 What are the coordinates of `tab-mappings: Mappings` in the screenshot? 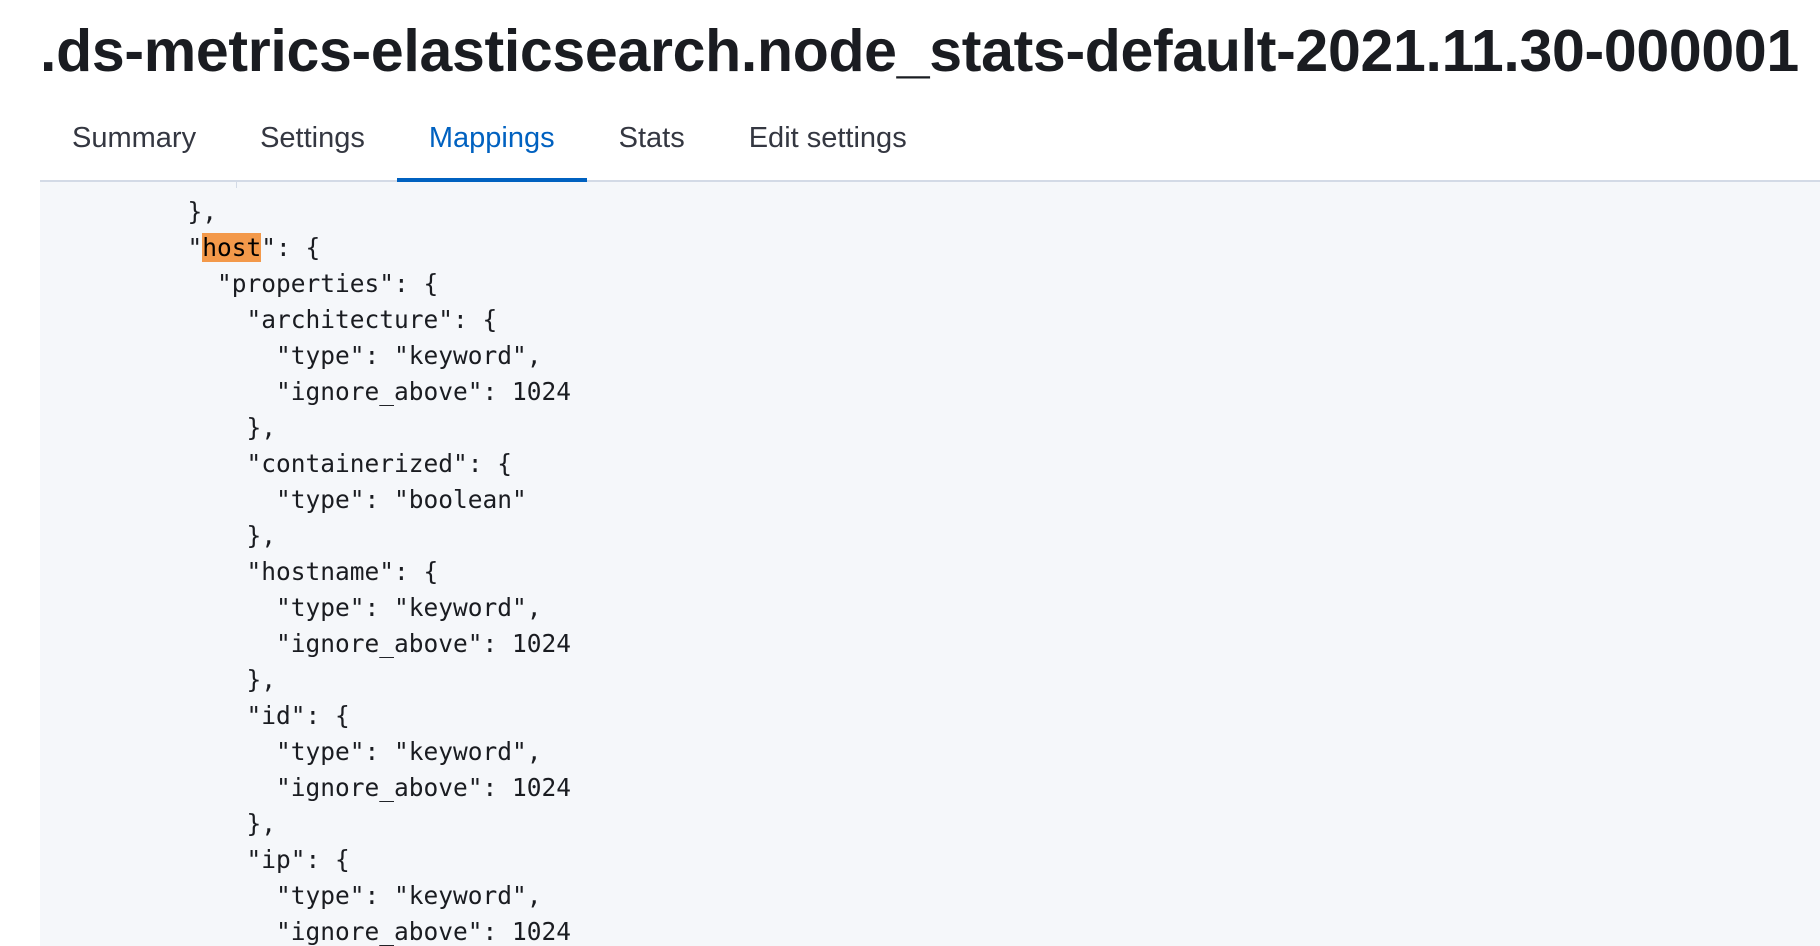 It's located at (491, 144).